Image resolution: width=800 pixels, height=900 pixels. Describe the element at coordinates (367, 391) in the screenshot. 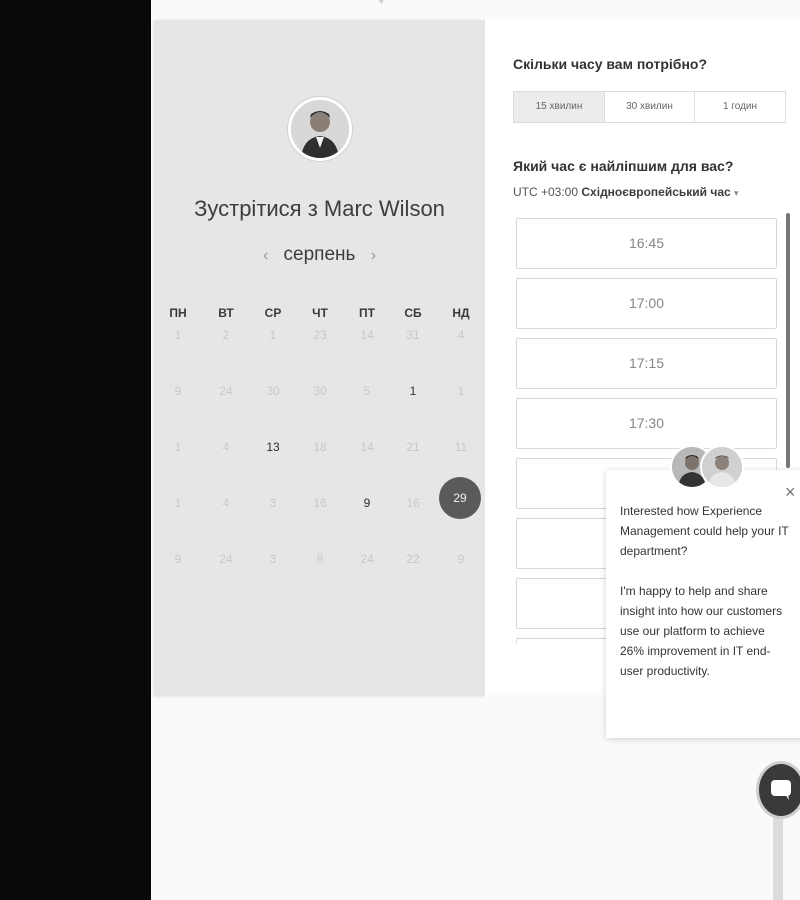

I see `calendar-day: 5` at that location.